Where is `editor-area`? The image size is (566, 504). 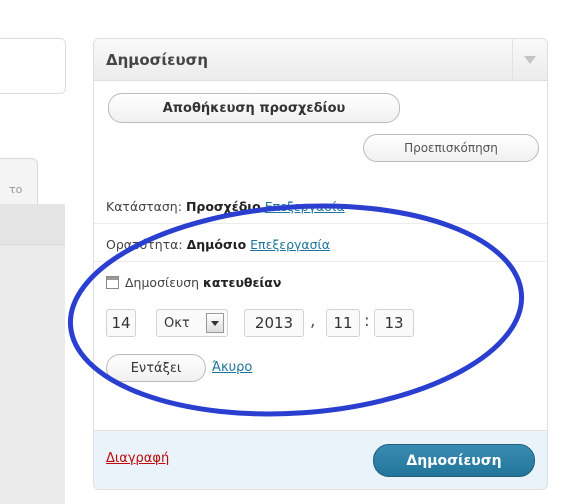
editor-area is located at coordinates (32, 354).